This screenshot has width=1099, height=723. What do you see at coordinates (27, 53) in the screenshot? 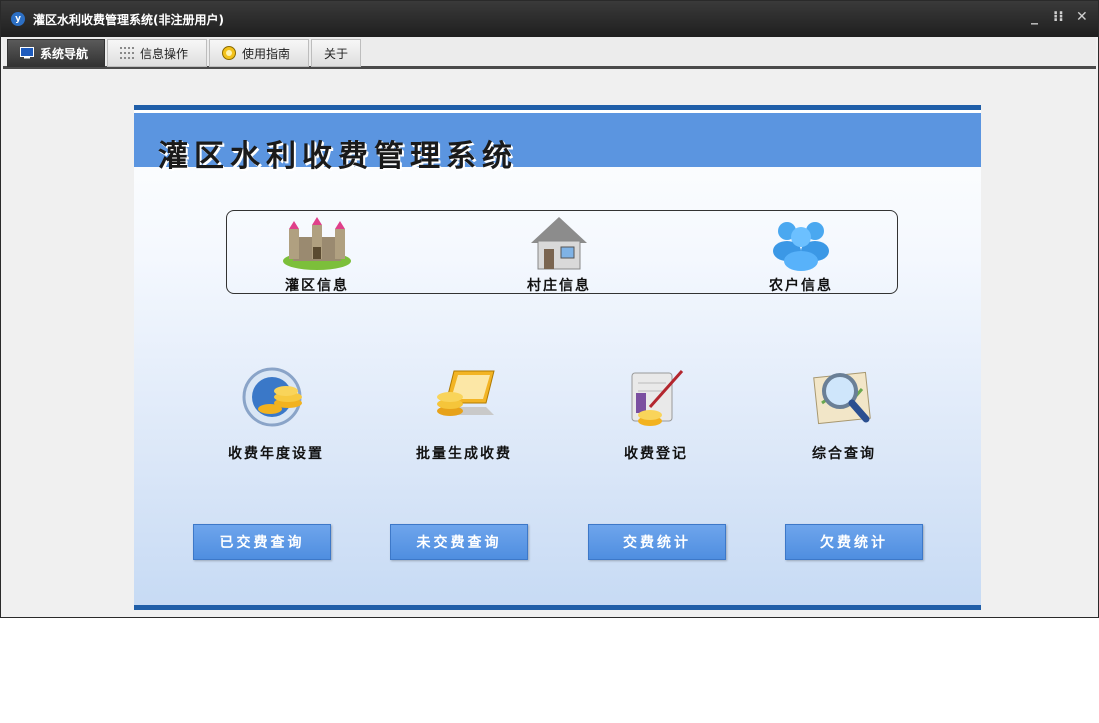
I see `monitor-icon` at bounding box center [27, 53].